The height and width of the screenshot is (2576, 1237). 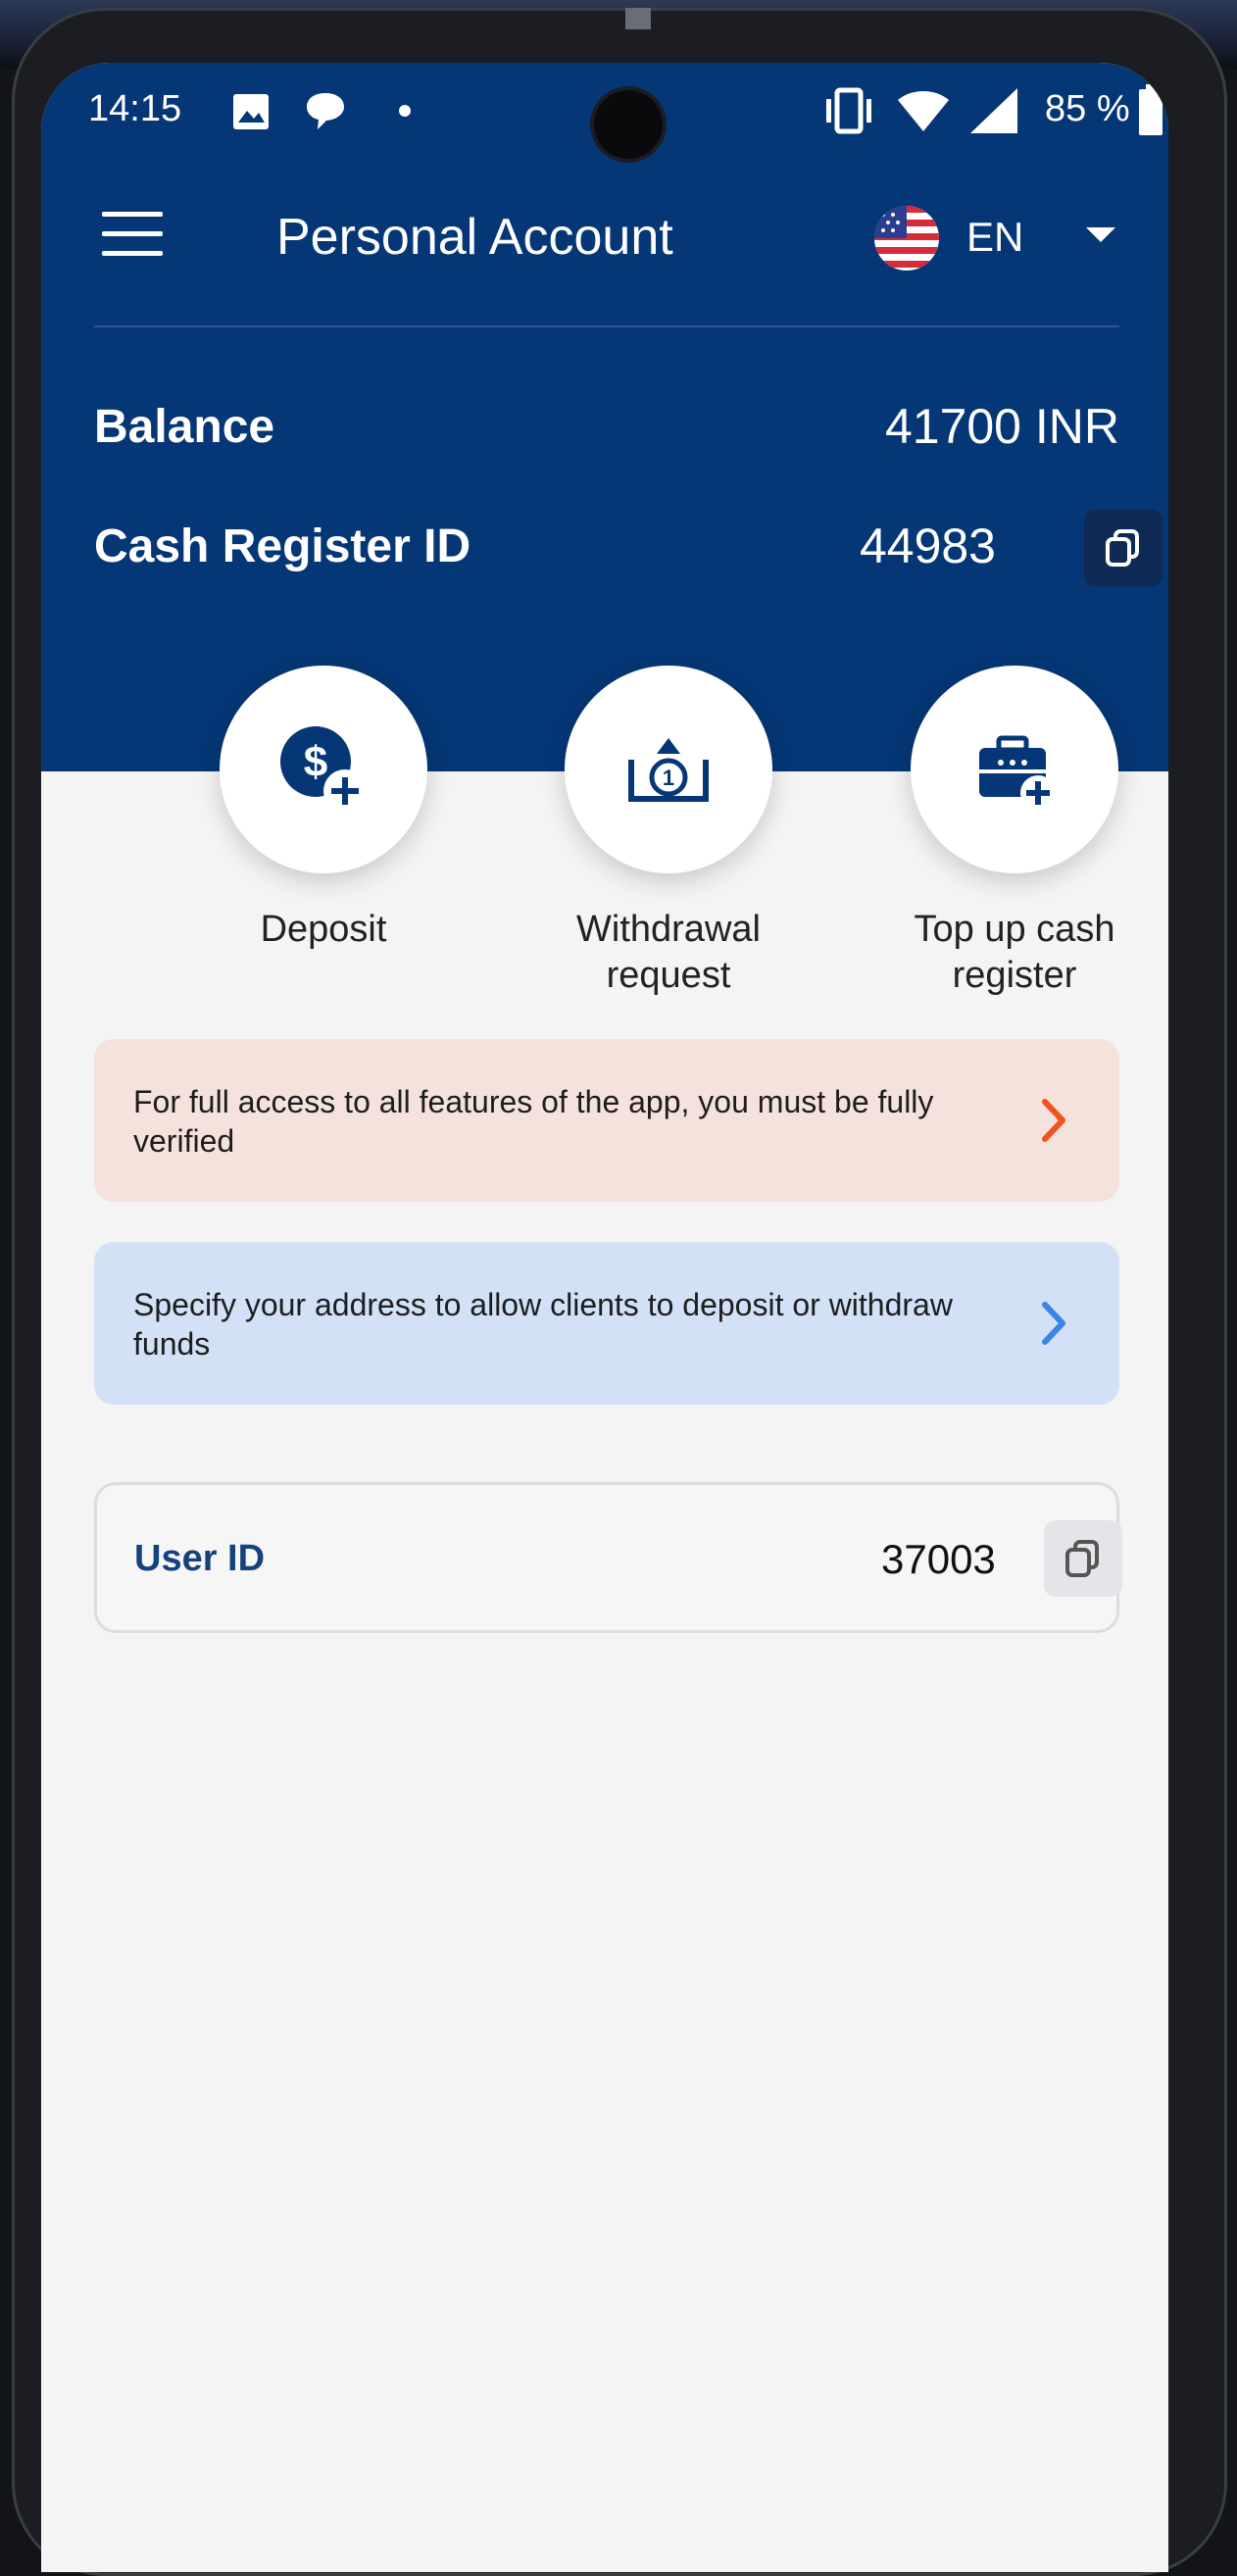 I want to click on language-selector: EN, so click(x=1001, y=239).